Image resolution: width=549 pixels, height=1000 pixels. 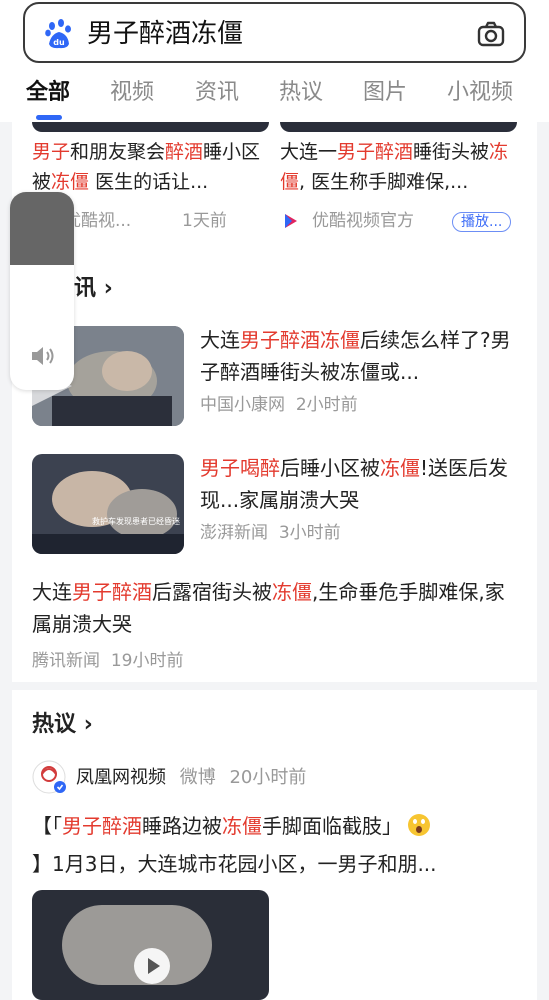 I want to click on news-item: 大连男子醉酒冻僵后续怎么样了?男子醉酒睡街头被冻僵或... 中国小康网 2小时前, so click(x=274, y=379).